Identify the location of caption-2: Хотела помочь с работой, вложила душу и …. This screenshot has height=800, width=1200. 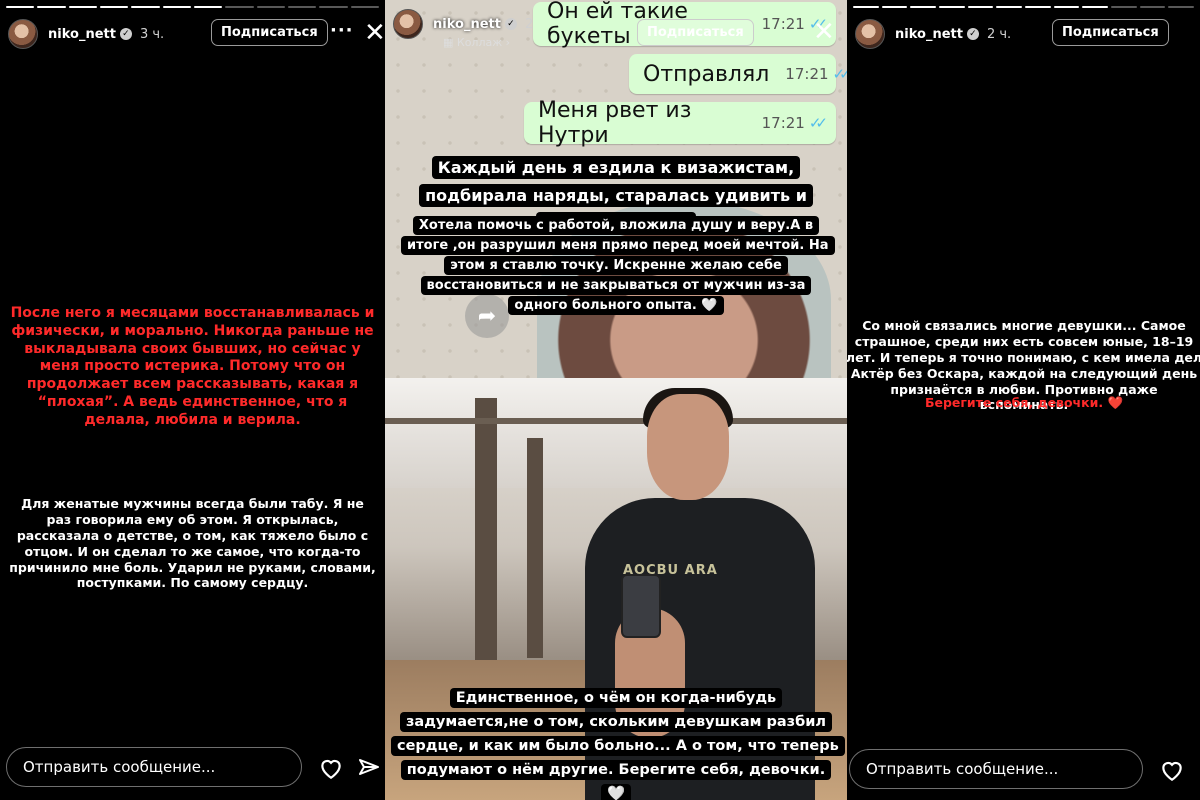
(618, 266).